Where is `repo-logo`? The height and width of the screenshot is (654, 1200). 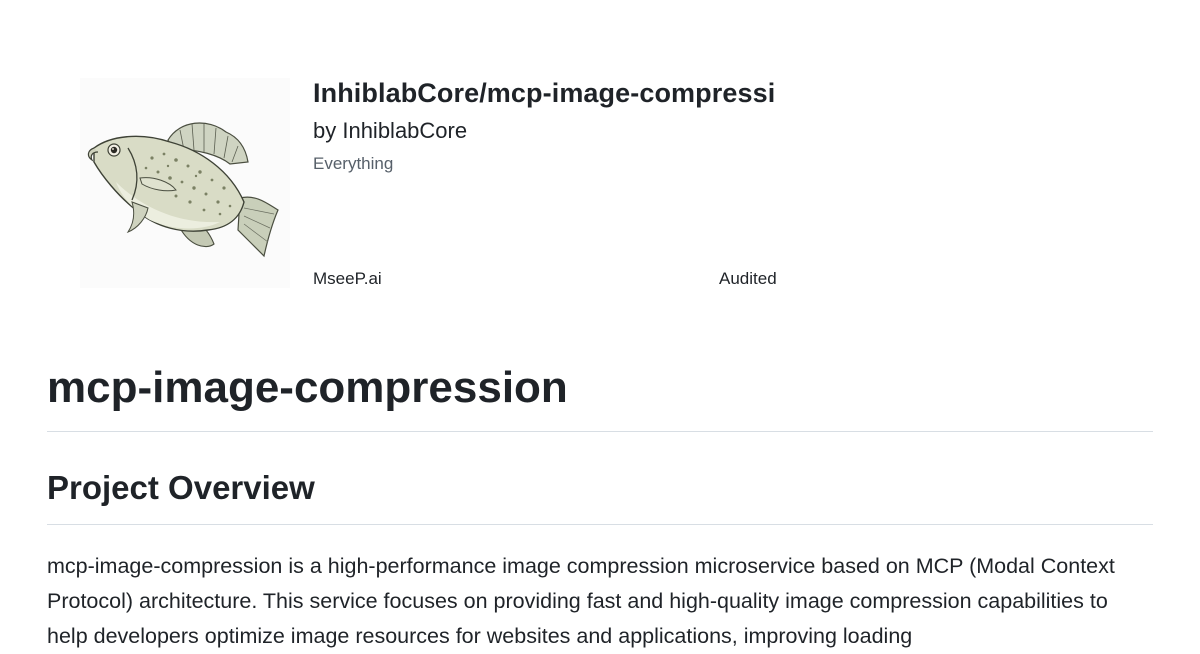 repo-logo is located at coordinates (185, 183).